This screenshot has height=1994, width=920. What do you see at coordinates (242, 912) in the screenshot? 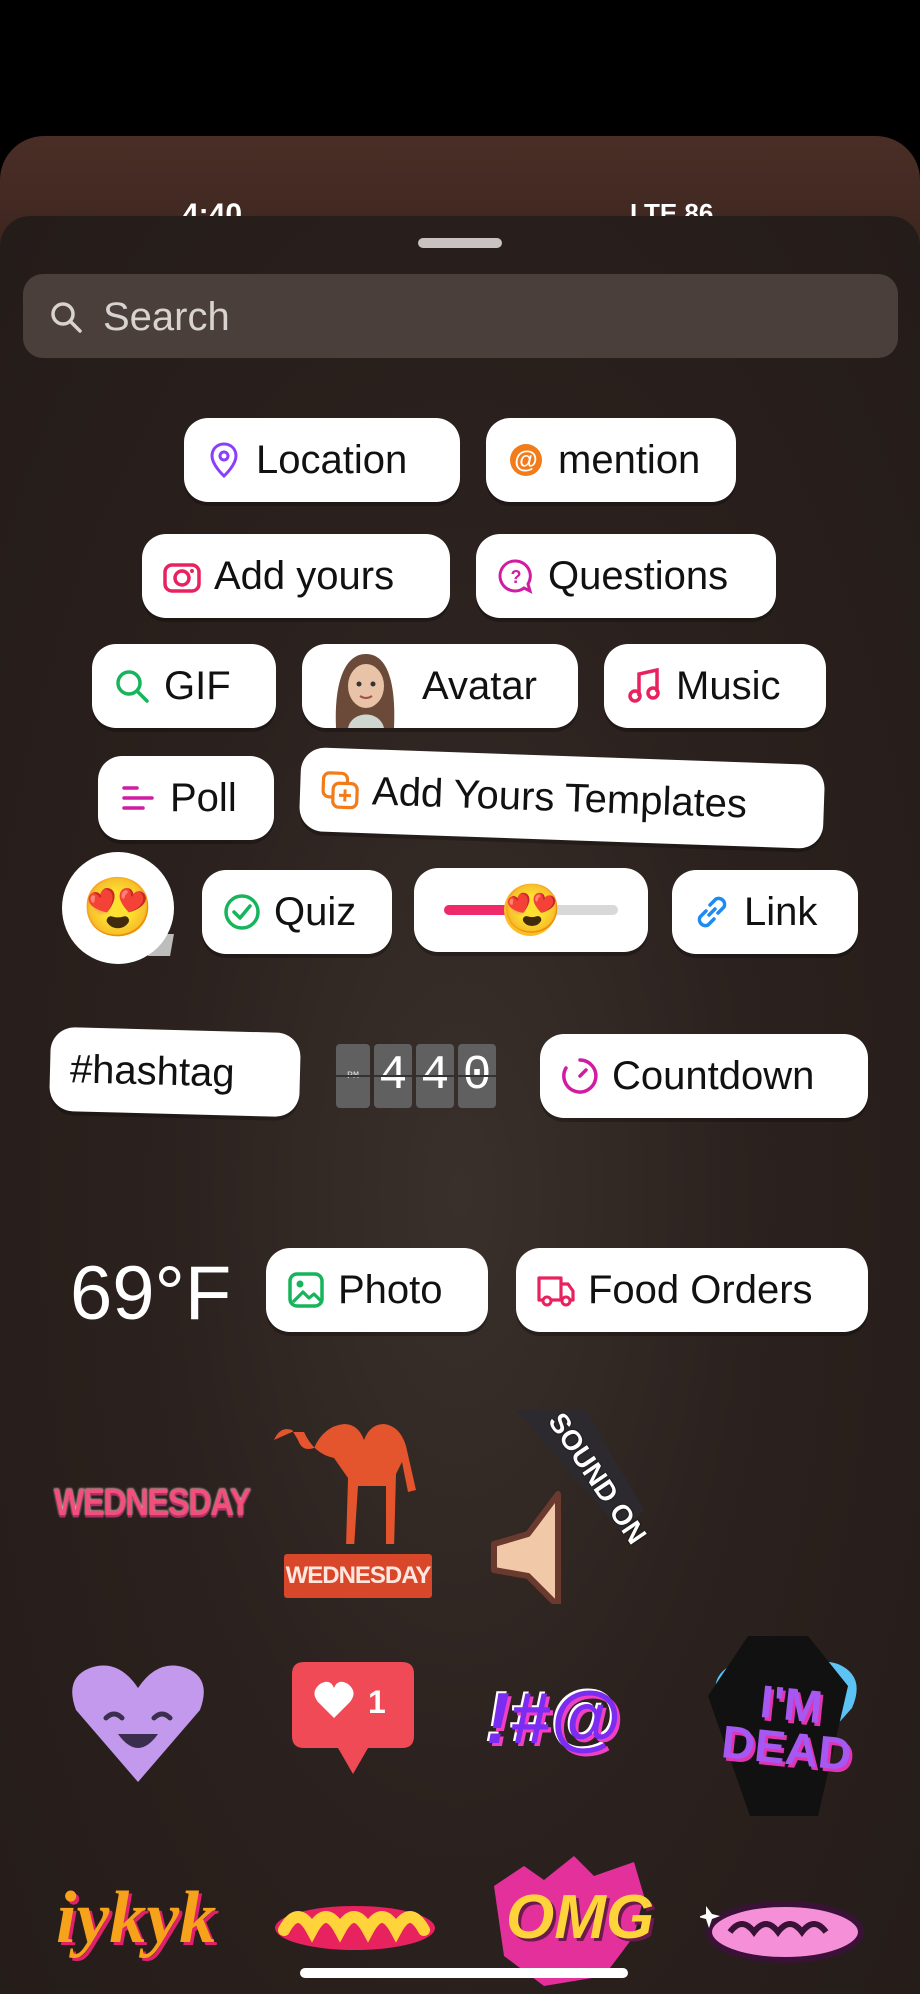
I see `check-circle-icon` at bounding box center [242, 912].